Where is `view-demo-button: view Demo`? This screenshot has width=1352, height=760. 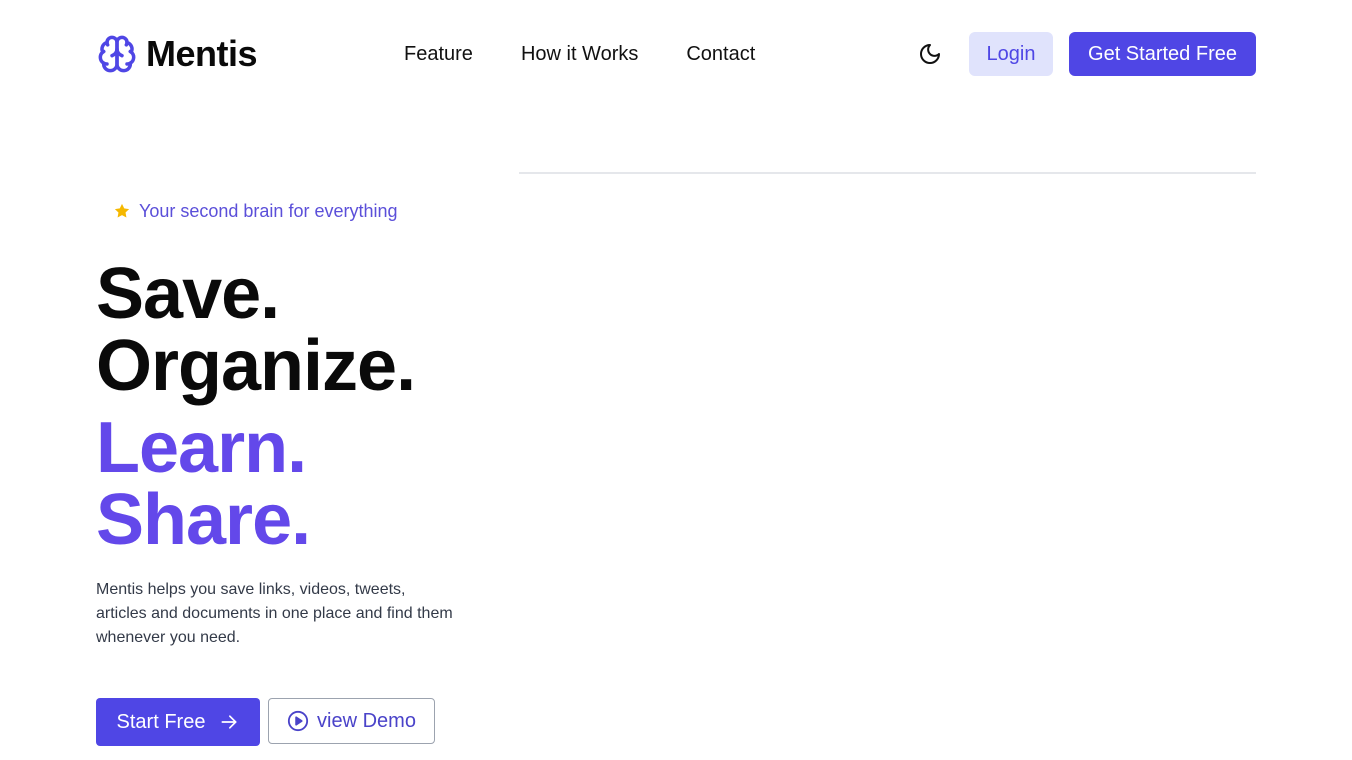 view-demo-button: view Demo is located at coordinates (351, 721).